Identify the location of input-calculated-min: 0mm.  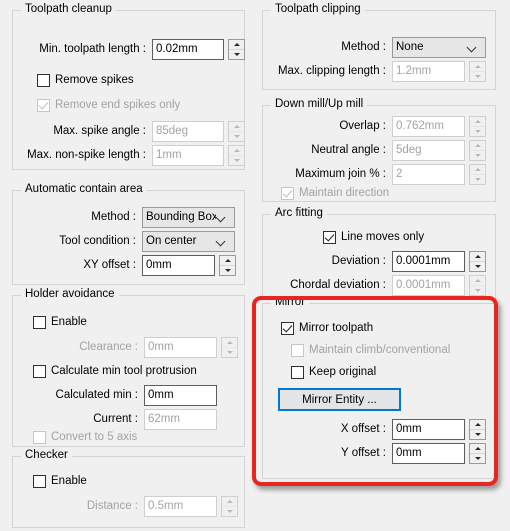
(180, 395).